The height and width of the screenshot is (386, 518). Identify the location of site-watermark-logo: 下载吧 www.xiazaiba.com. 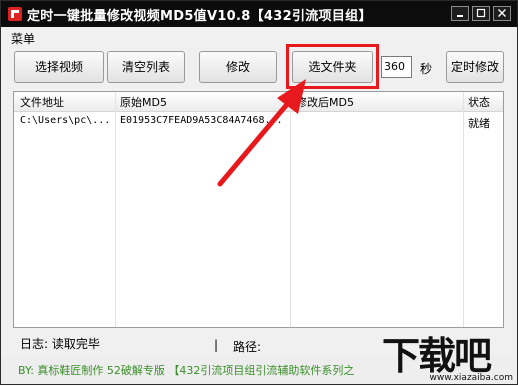
(449, 354).